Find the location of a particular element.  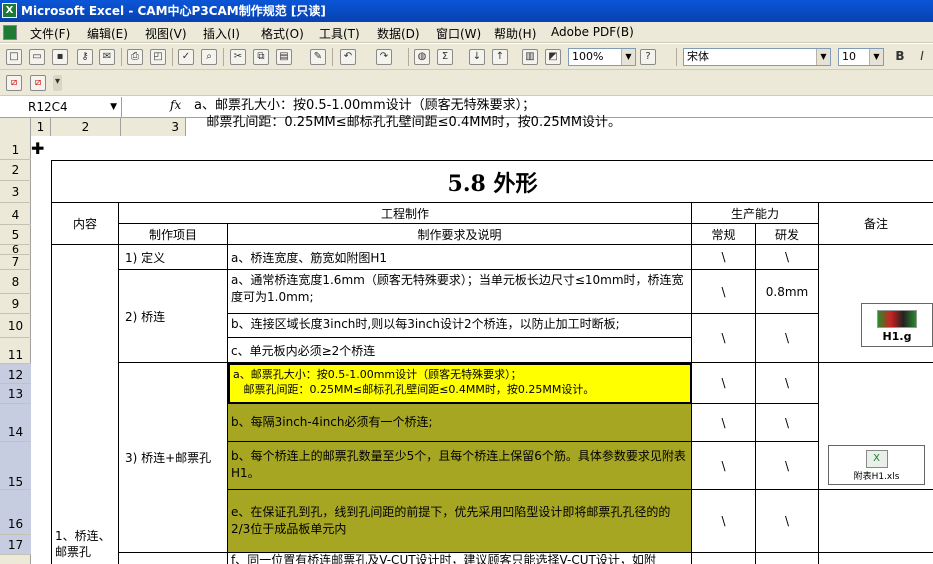

notes-stamp-e is located at coordinates (876, 521).